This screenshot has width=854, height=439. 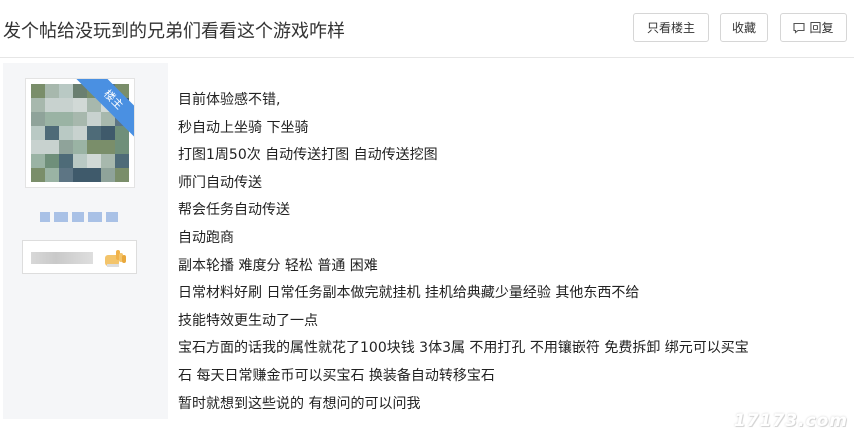 What do you see at coordinates (80, 217) in the screenshot?
I see `username-blurred` at bounding box center [80, 217].